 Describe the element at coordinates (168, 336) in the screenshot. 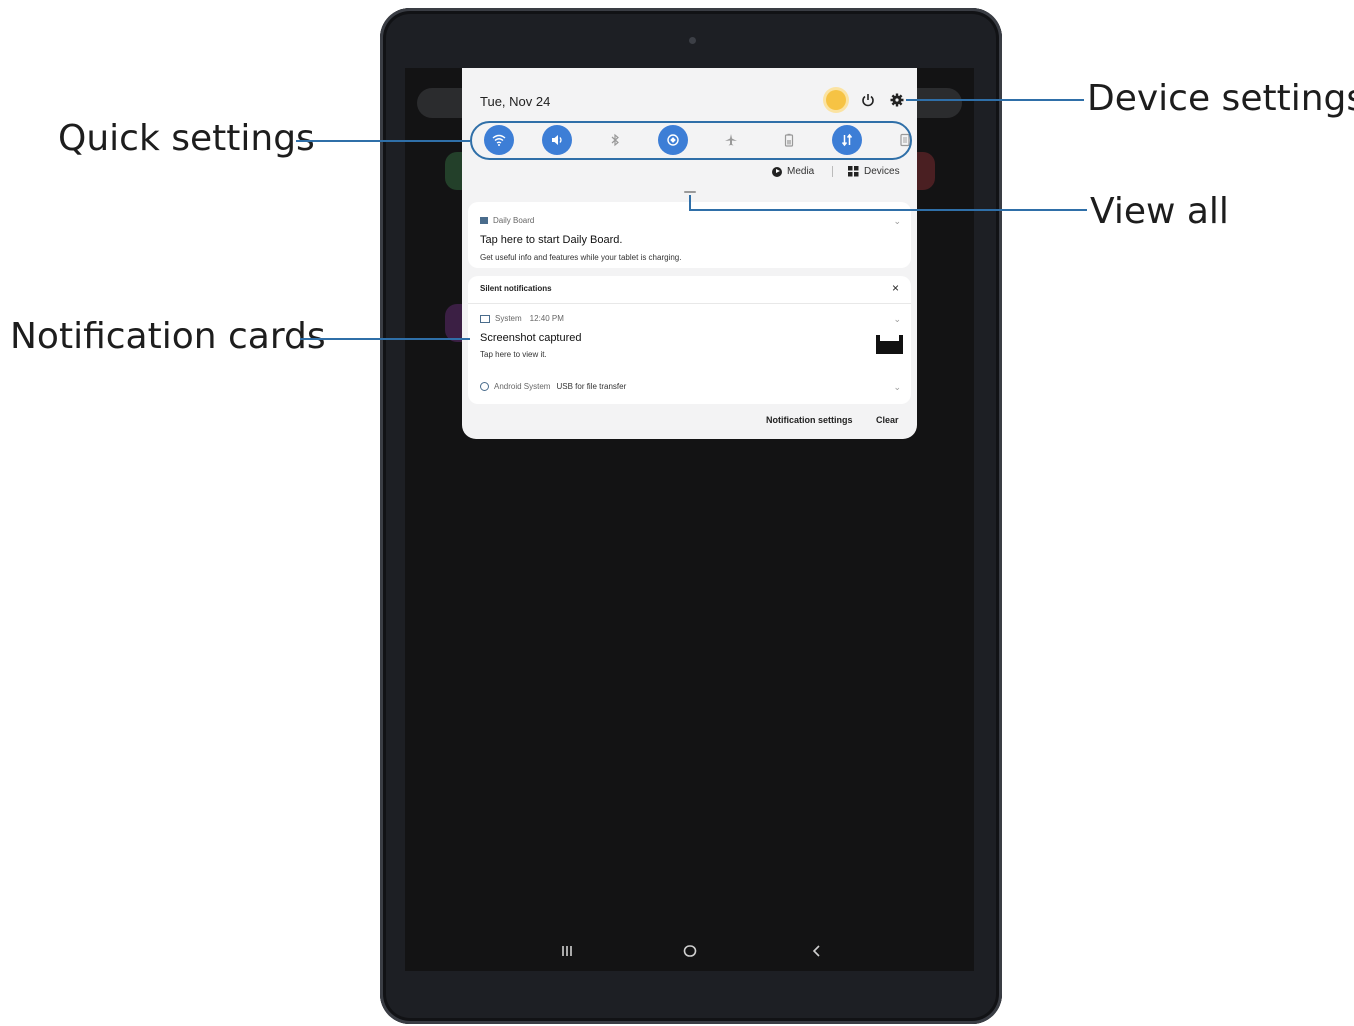

I see `callout-notification-cards: Notification cards` at that location.